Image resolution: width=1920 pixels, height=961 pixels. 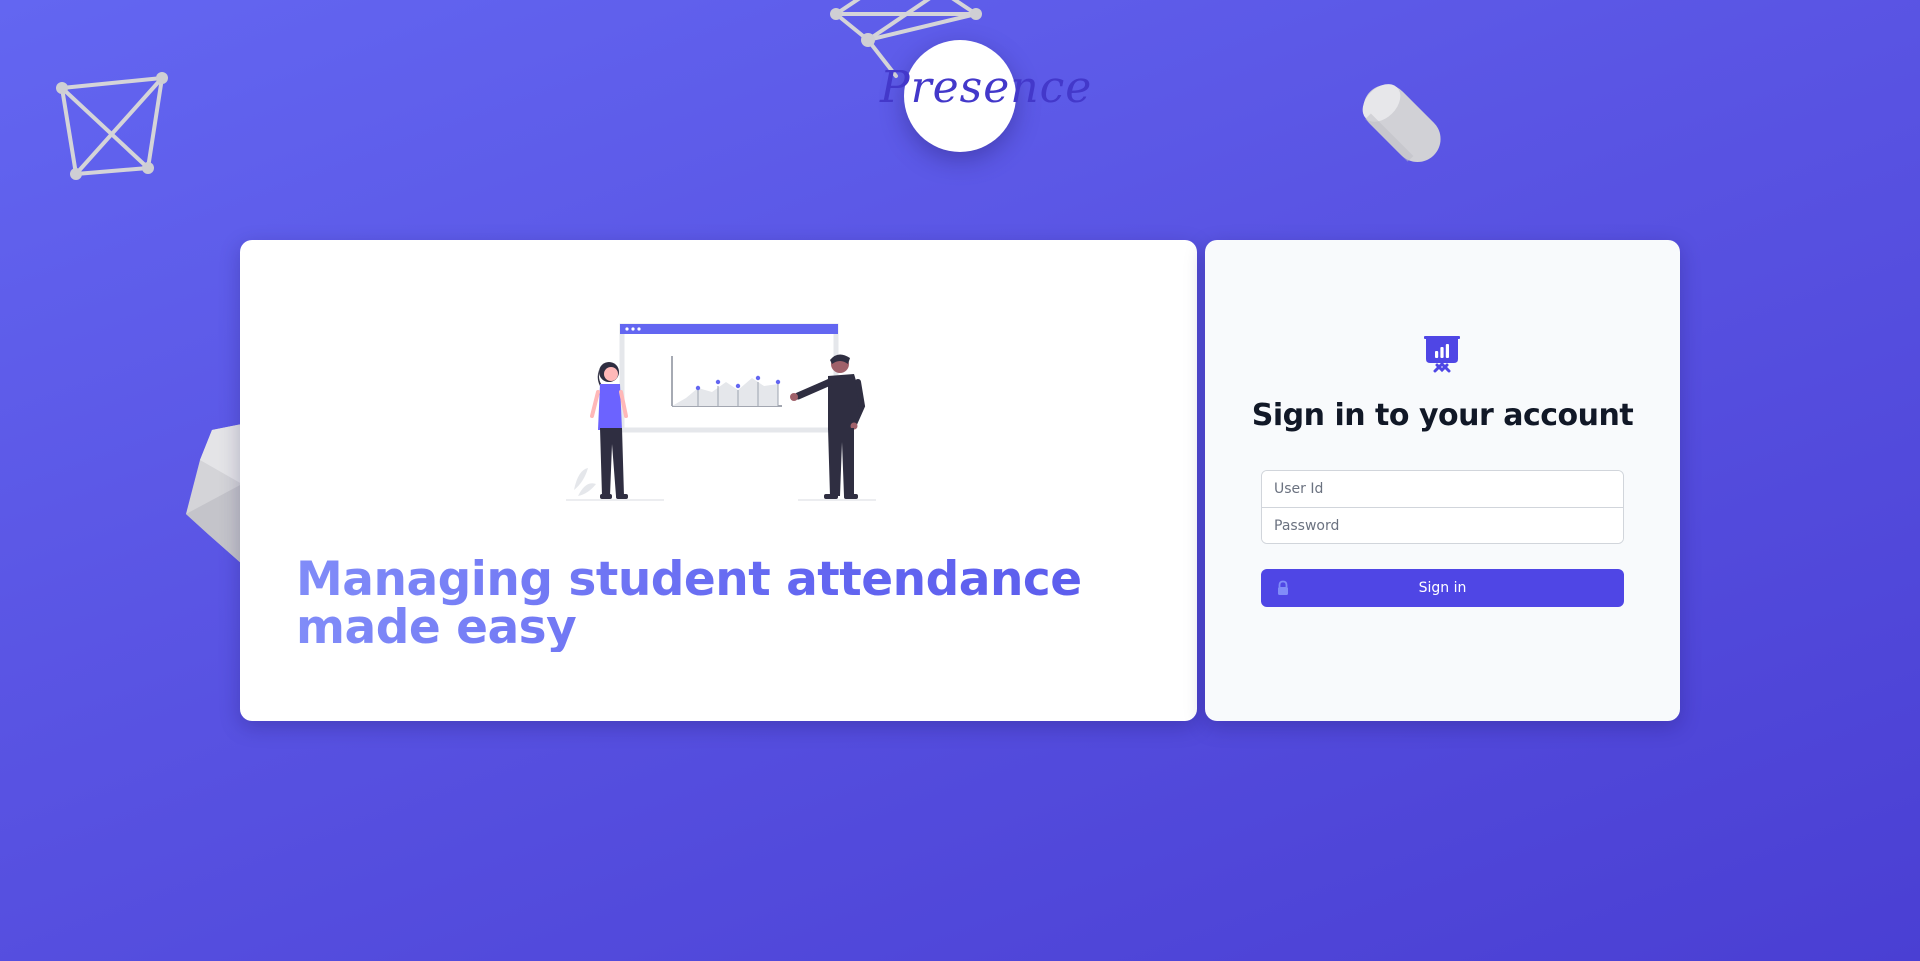 What do you see at coordinates (1283, 587) in the screenshot?
I see `lock-icon` at bounding box center [1283, 587].